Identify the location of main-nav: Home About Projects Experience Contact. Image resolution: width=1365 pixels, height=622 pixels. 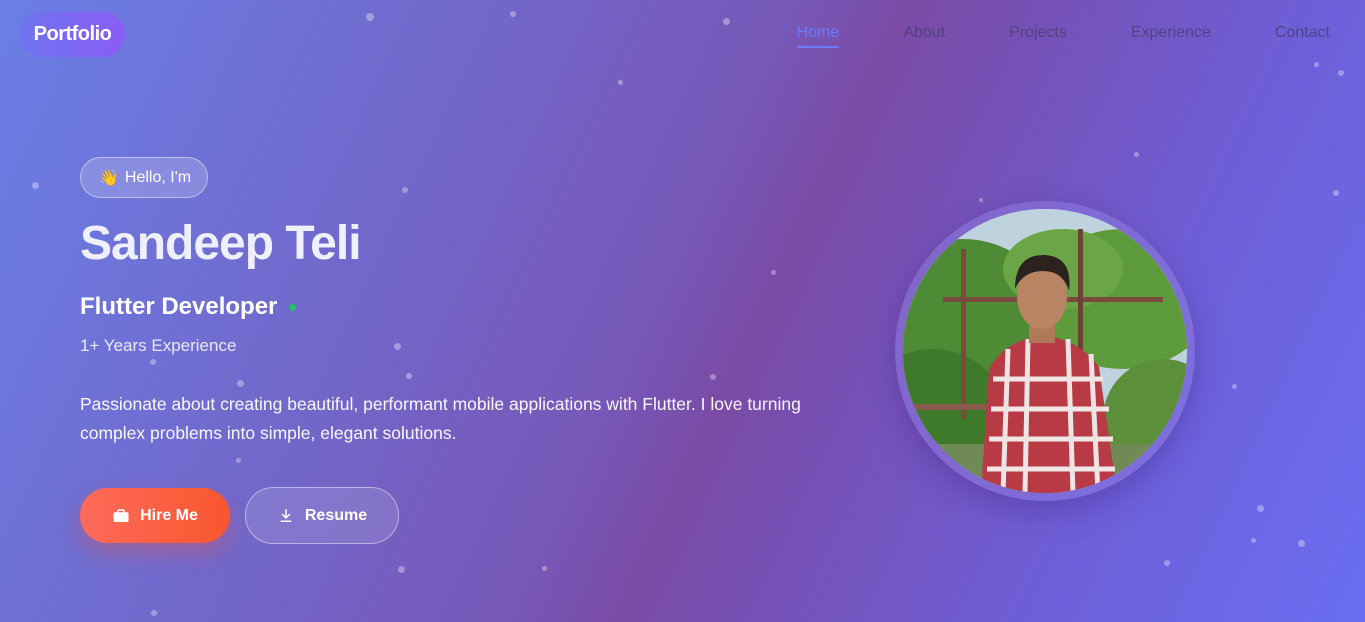
(1047, 36).